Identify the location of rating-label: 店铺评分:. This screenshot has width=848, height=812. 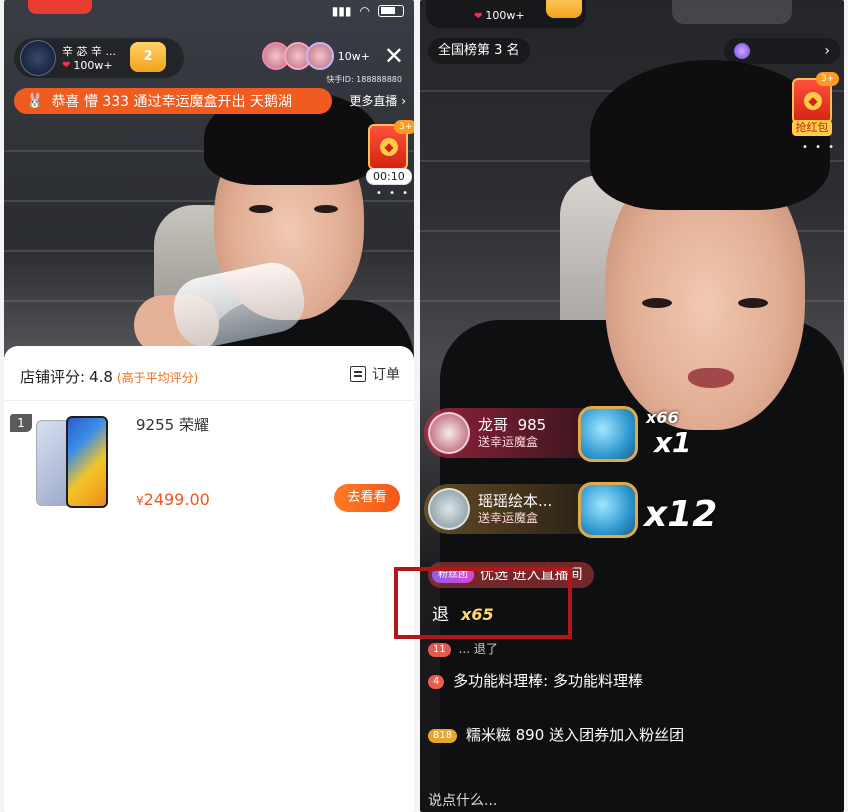
(53, 377).